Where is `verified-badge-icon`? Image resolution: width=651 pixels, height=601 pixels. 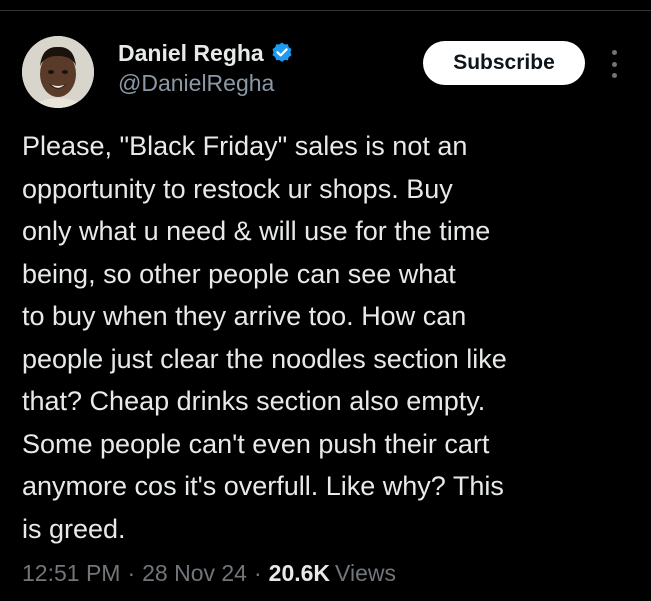 verified-badge-icon is located at coordinates (282, 53).